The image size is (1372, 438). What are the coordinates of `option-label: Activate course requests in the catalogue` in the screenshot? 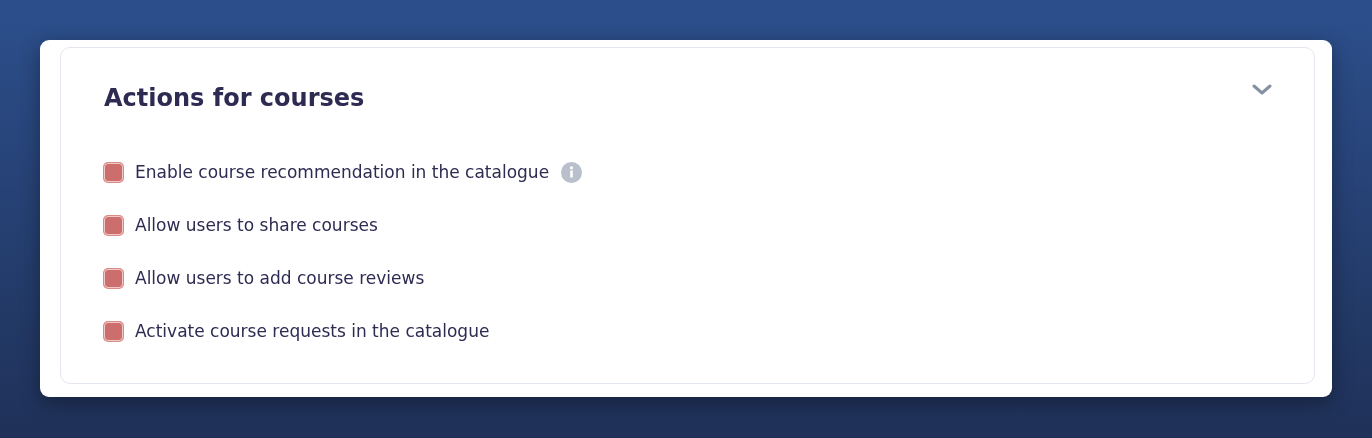 It's located at (312, 331).